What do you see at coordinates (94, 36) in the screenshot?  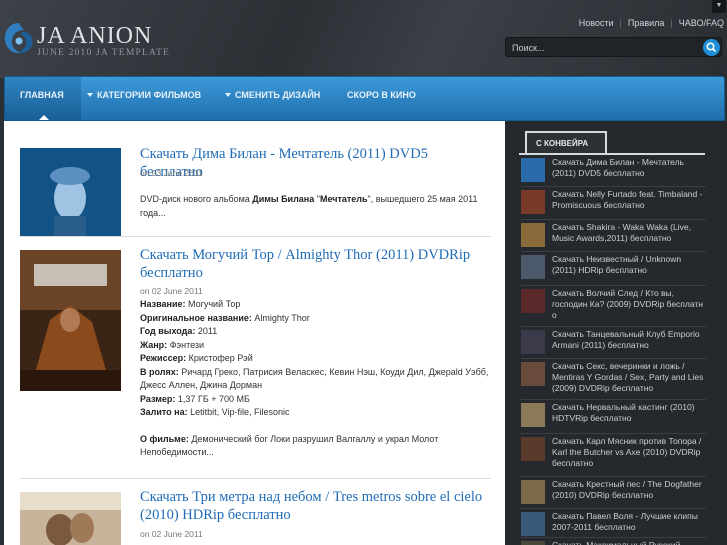 I see `site-brand: JA ANION` at bounding box center [94, 36].